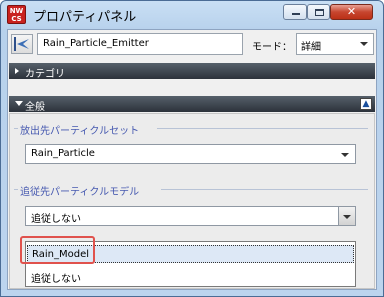  I want to click on scroll-top-button: ▲, so click(366, 104).